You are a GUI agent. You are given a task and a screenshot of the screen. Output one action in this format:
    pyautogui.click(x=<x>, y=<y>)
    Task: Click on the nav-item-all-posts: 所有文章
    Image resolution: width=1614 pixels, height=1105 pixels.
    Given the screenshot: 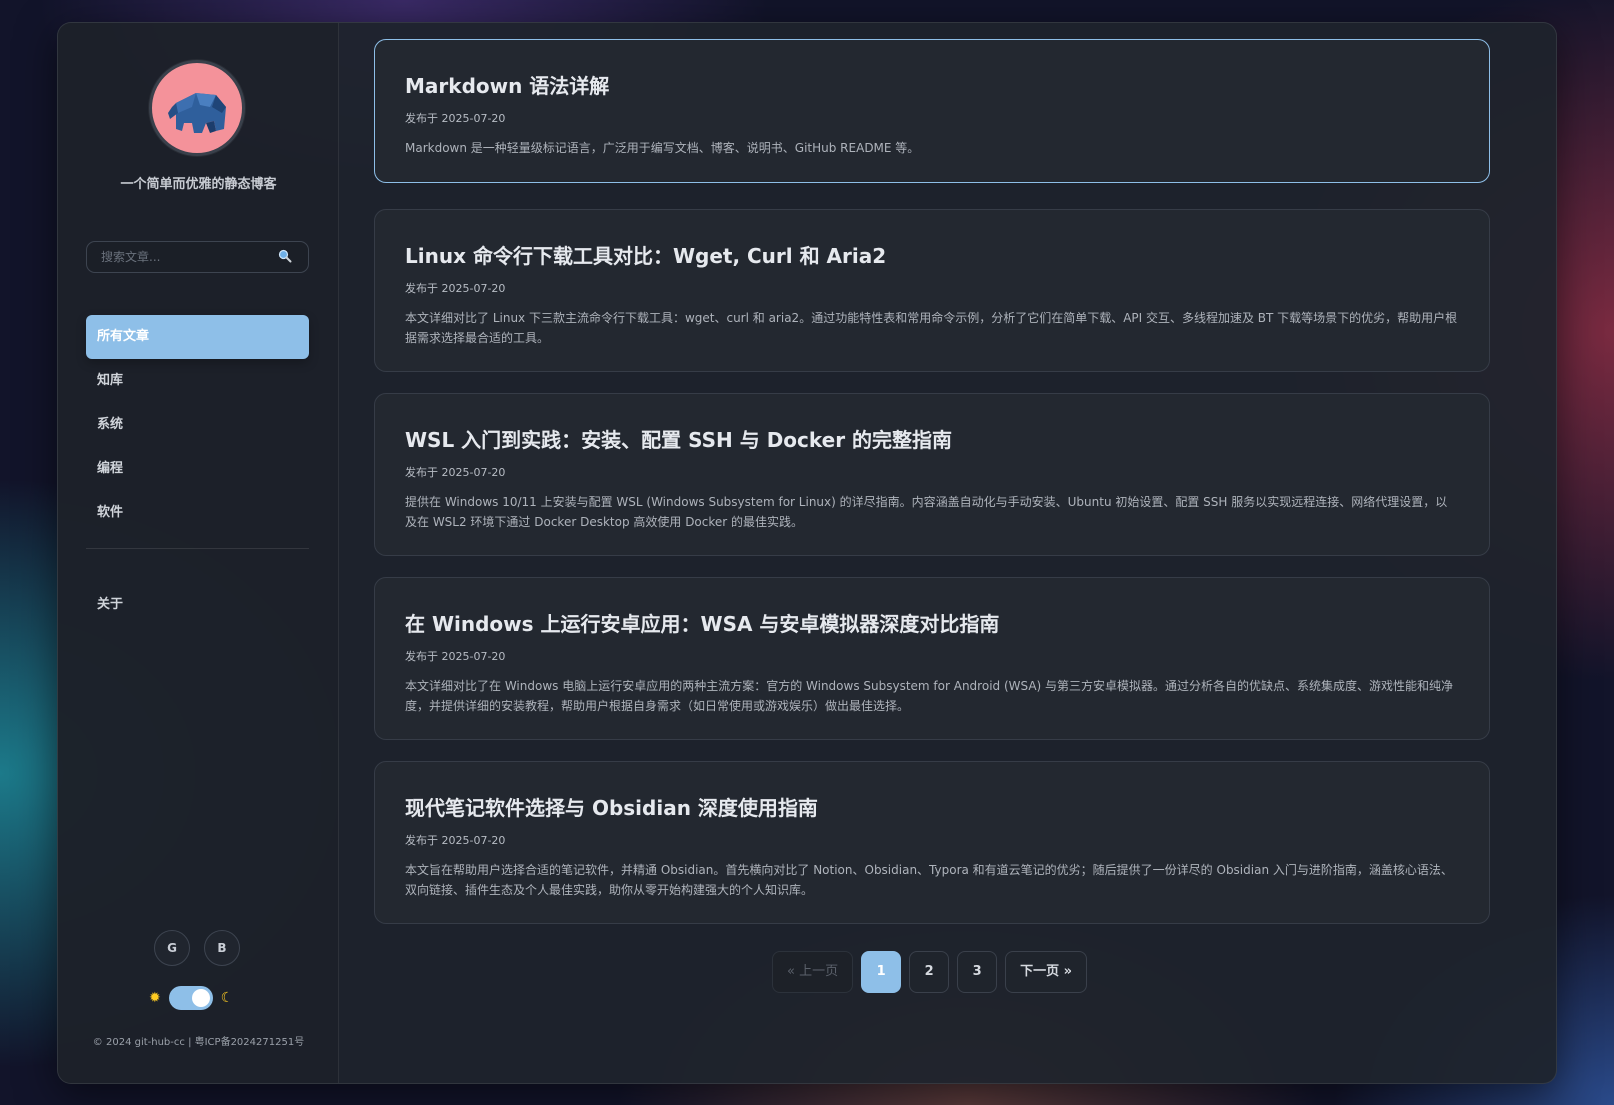 What is the action you would take?
    pyautogui.click(x=197, y=337)
    